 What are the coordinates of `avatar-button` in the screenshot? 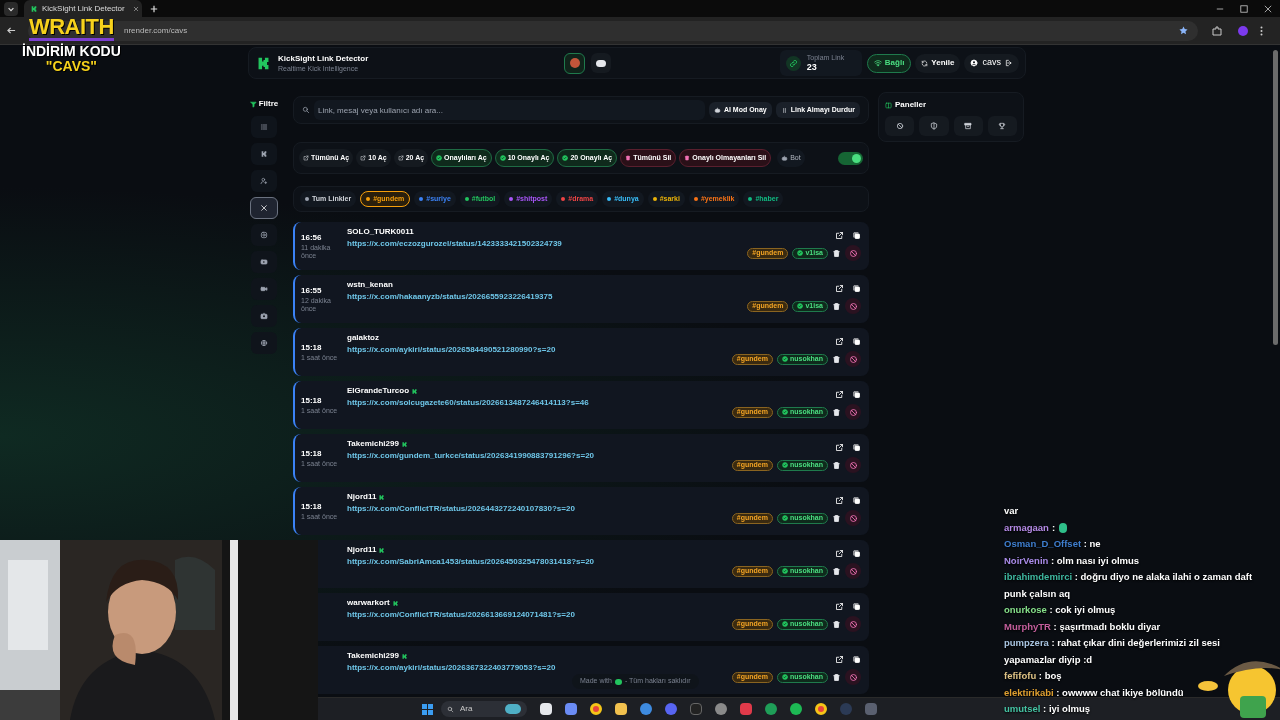 It's located at (575, 63).